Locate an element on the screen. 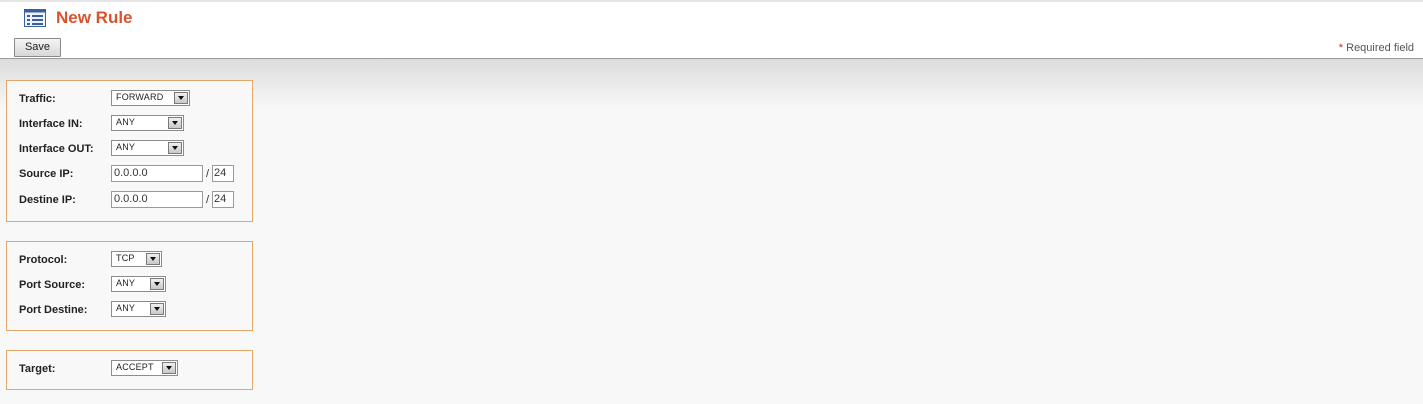 Image resolution: width=1423 pixels, height=404 pixels. interface-in-label: Interface IN: is located at coordinates (51, 124).